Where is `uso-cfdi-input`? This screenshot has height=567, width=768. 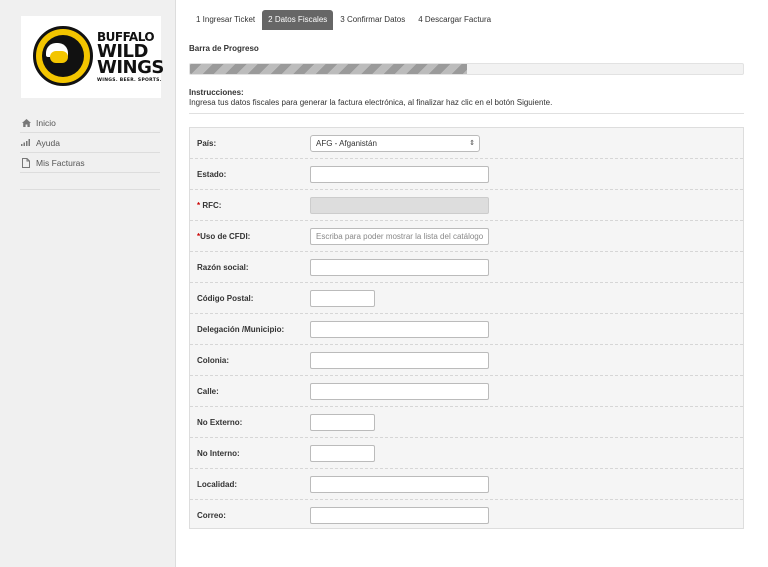
uso-cfdi-input is located at coordinates (399, 236).